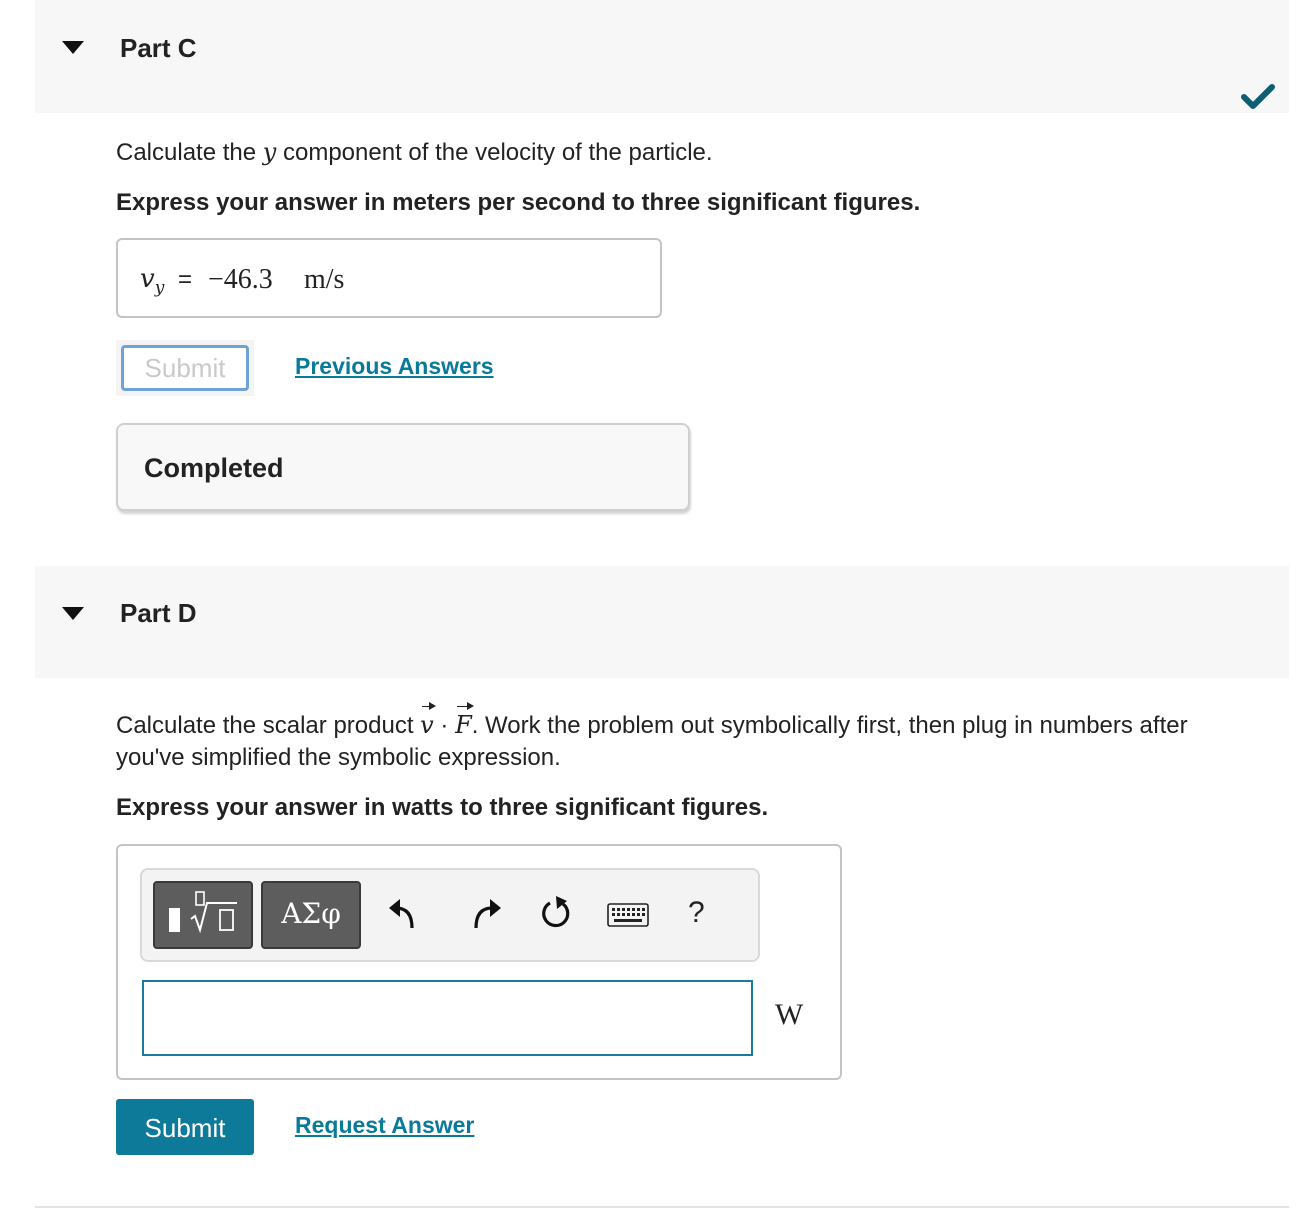  I want to click on completed-label: Completed, so click(214, 468).